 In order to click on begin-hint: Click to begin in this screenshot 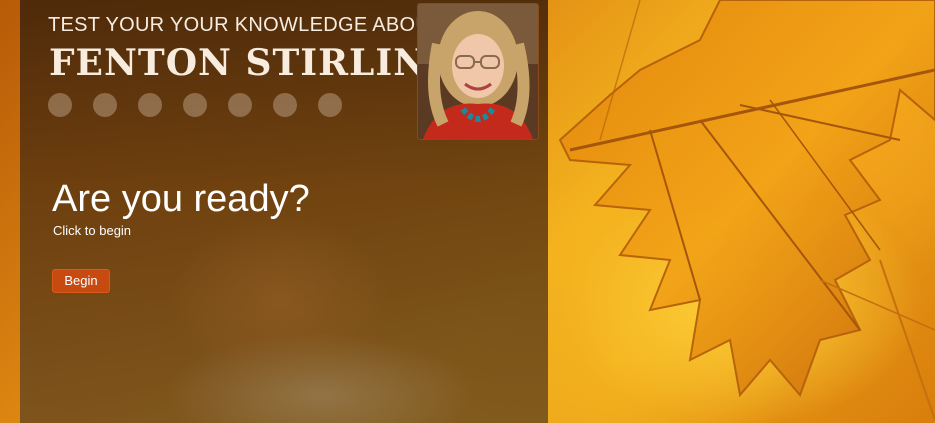, I will do `click(92, 230)`.